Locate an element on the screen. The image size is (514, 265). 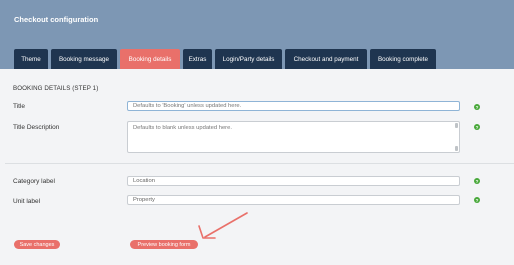
red-arrow-icon is located at coordinates (223, 225).